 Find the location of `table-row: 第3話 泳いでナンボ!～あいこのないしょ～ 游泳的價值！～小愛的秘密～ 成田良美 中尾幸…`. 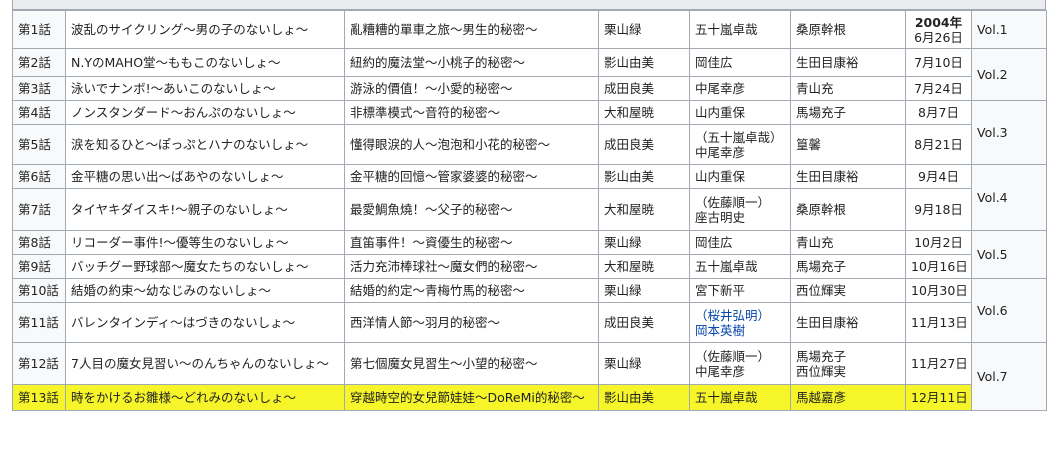

table-row: 第3話 泳いでナンボ!～あいこのないしょ～ 游泳的價值！～小愛的秘密～ 成田良美 中尾幸… is located at coordinates (529, 88).